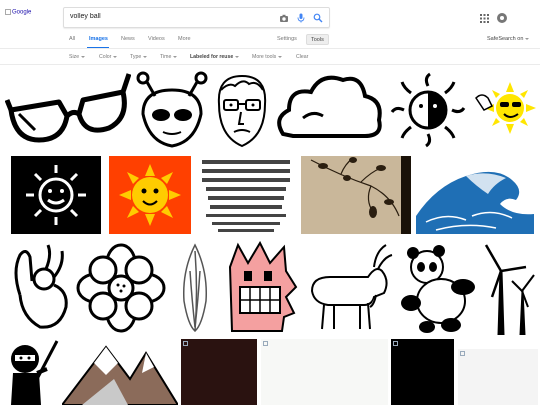 This screenshot has height=405, width=540. I want to click on sun-moon-clipart, so click(428, 110).